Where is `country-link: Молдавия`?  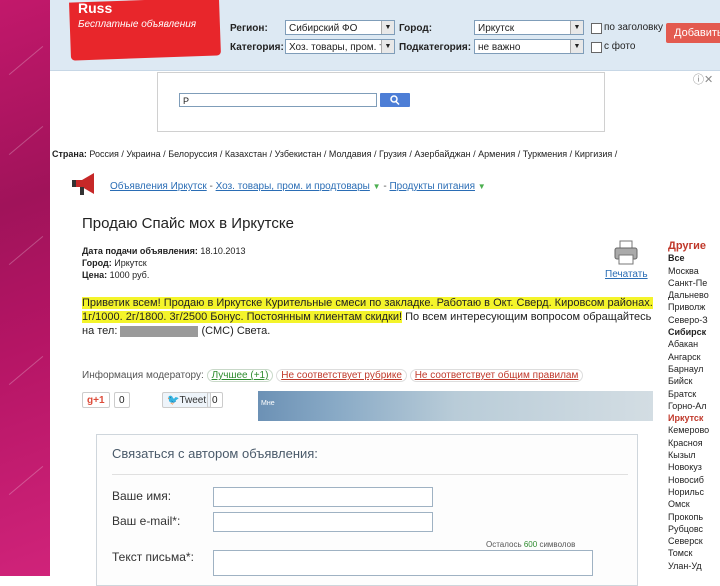 country-link: Молдавия is located at coordinates (350, 154).